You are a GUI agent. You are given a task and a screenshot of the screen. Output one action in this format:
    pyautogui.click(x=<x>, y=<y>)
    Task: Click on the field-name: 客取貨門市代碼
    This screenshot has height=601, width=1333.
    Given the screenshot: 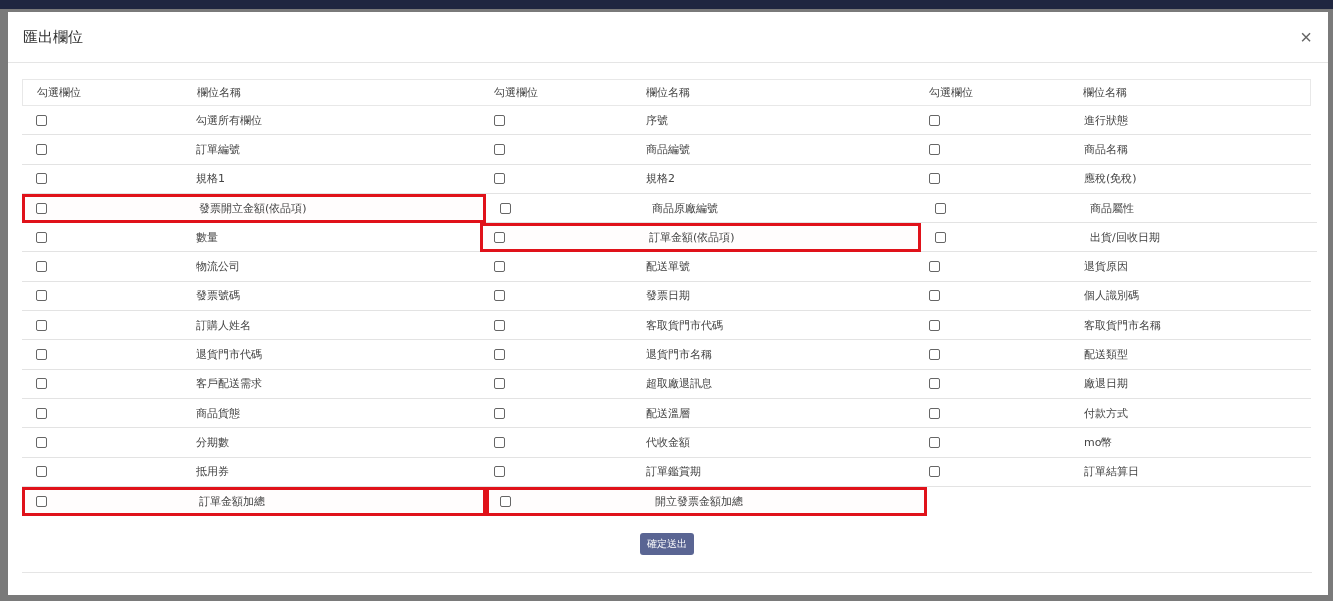 What is the action you would take?
    pyautogui.click(x=684, y=325)
    